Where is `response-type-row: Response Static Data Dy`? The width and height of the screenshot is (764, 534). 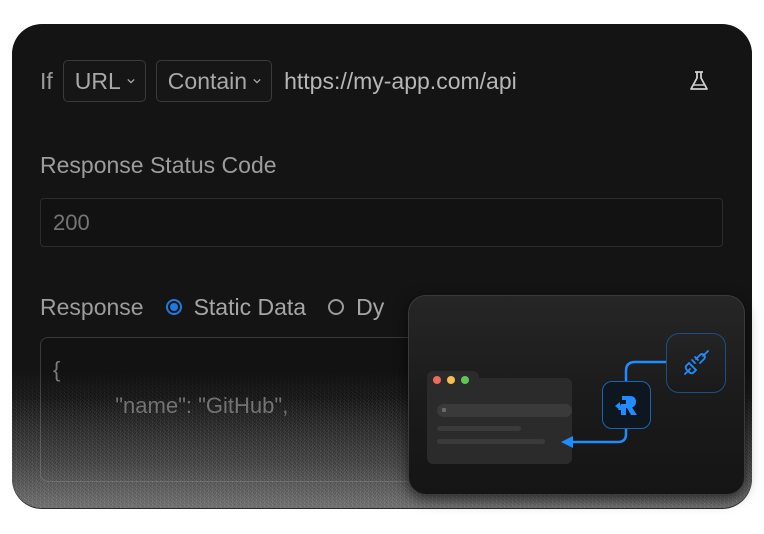
response-type-row: Response Static Data Dy is located at coordinates (223, 307).